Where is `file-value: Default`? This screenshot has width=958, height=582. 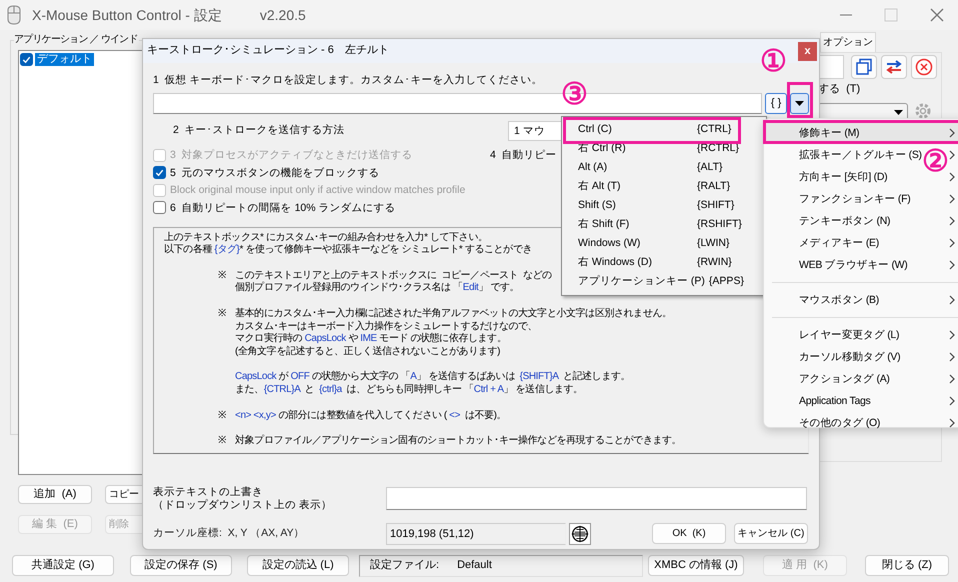
file-value: Default is located at coordinates (474, 566).